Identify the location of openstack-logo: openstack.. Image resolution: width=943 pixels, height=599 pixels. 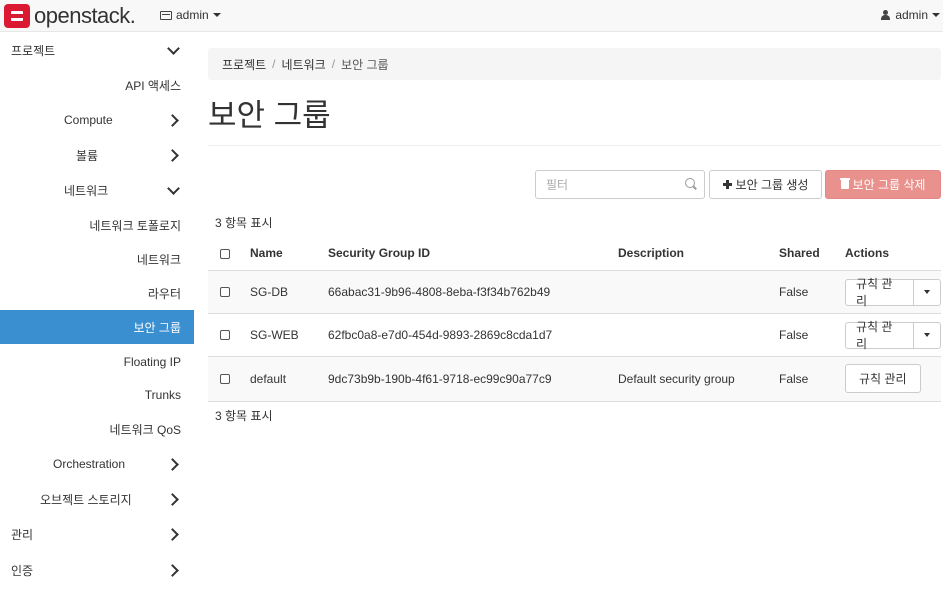
(70, 15).